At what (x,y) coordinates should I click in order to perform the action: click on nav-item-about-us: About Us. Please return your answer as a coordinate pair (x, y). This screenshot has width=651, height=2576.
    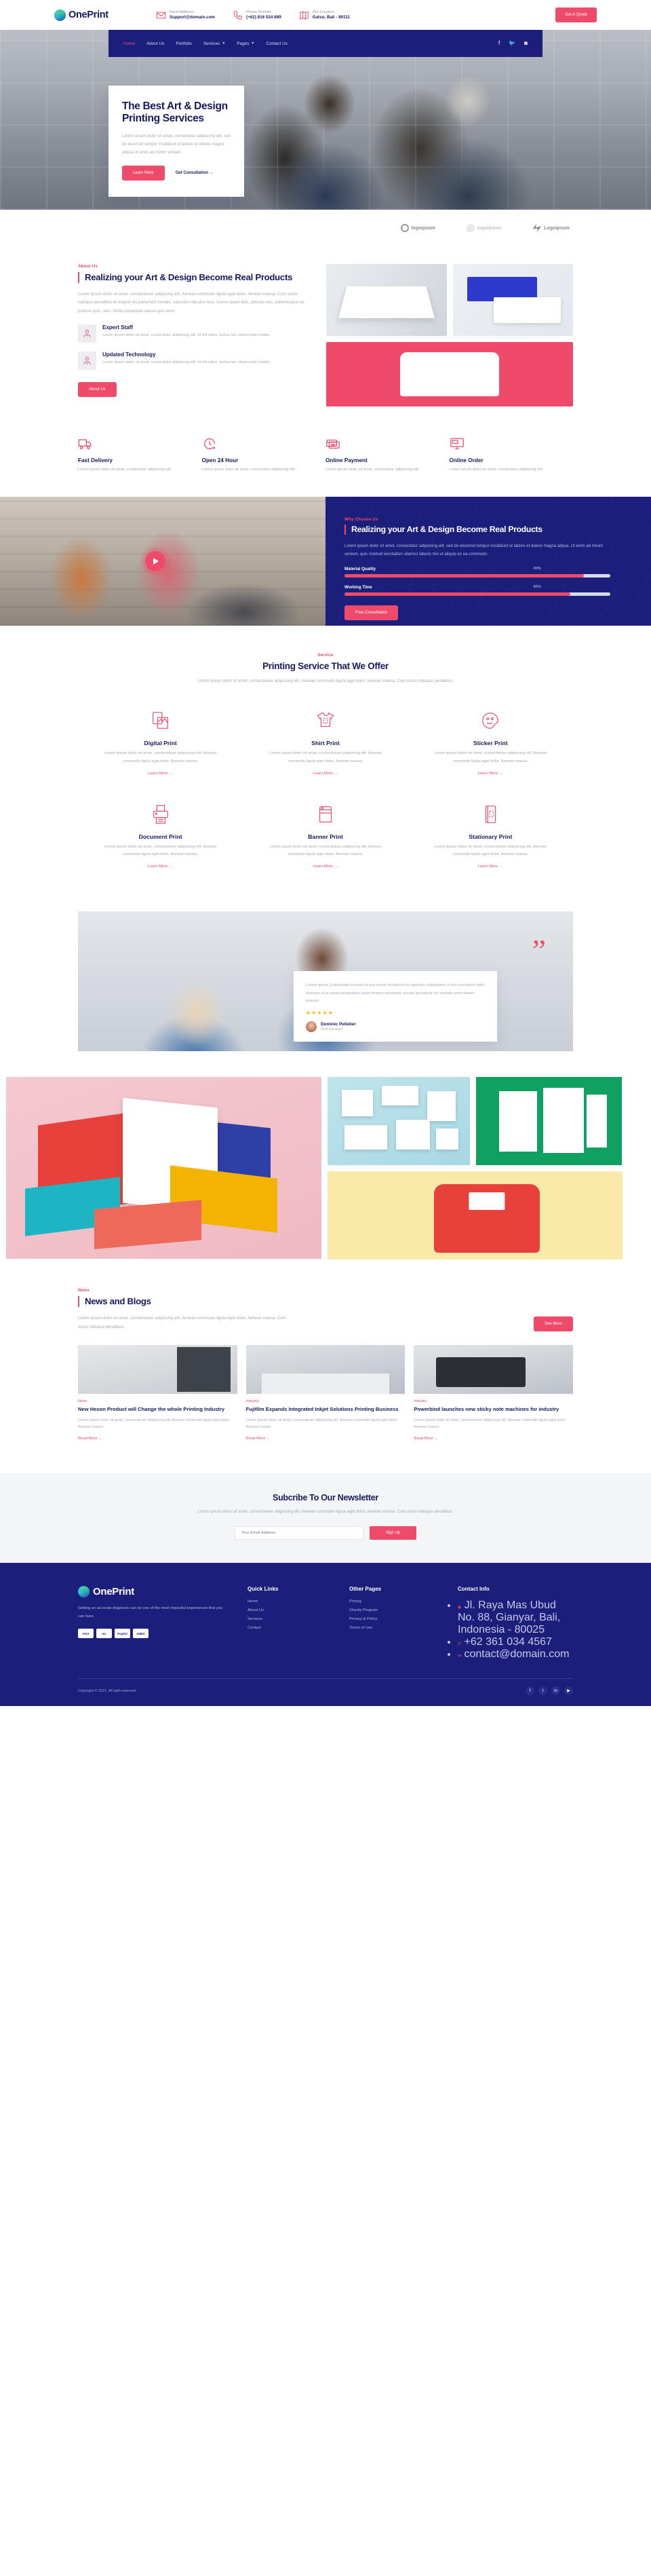
    Looking at the image, I should click on (155, 43).